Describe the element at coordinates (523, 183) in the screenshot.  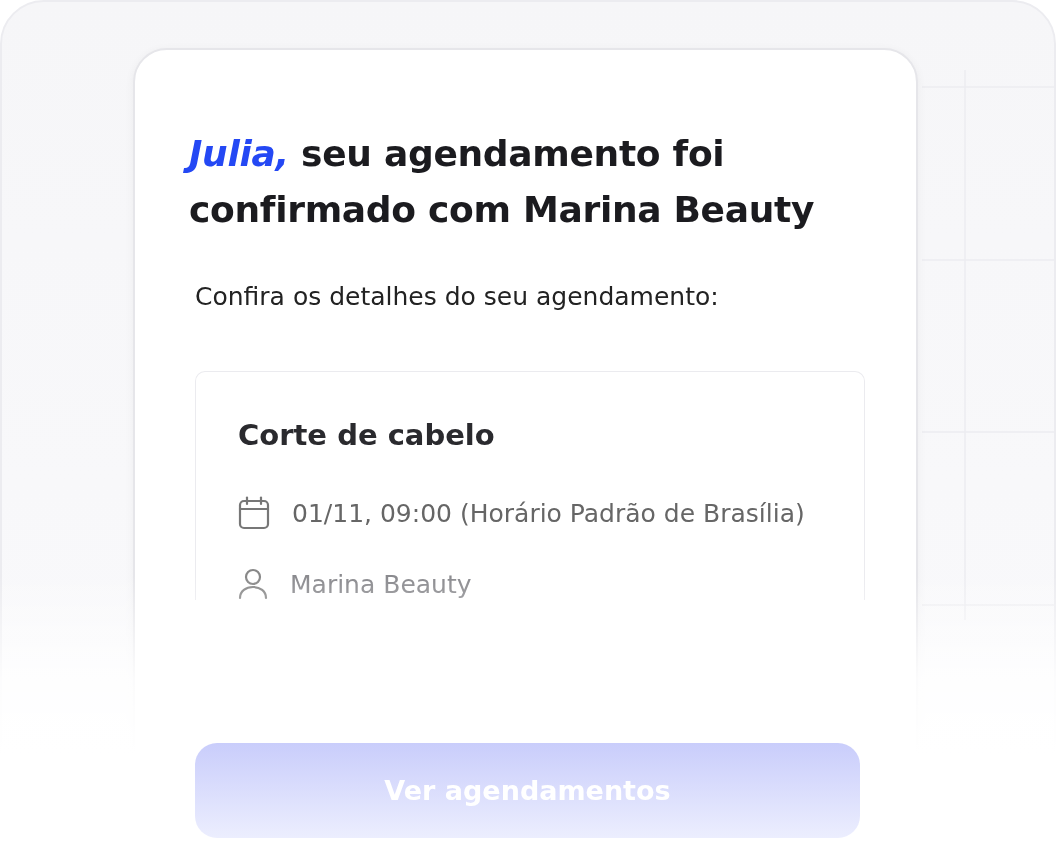
I see `confirmation-heading: Julia, seu agendamento foi confirmado com Marina Beauty` at that location.